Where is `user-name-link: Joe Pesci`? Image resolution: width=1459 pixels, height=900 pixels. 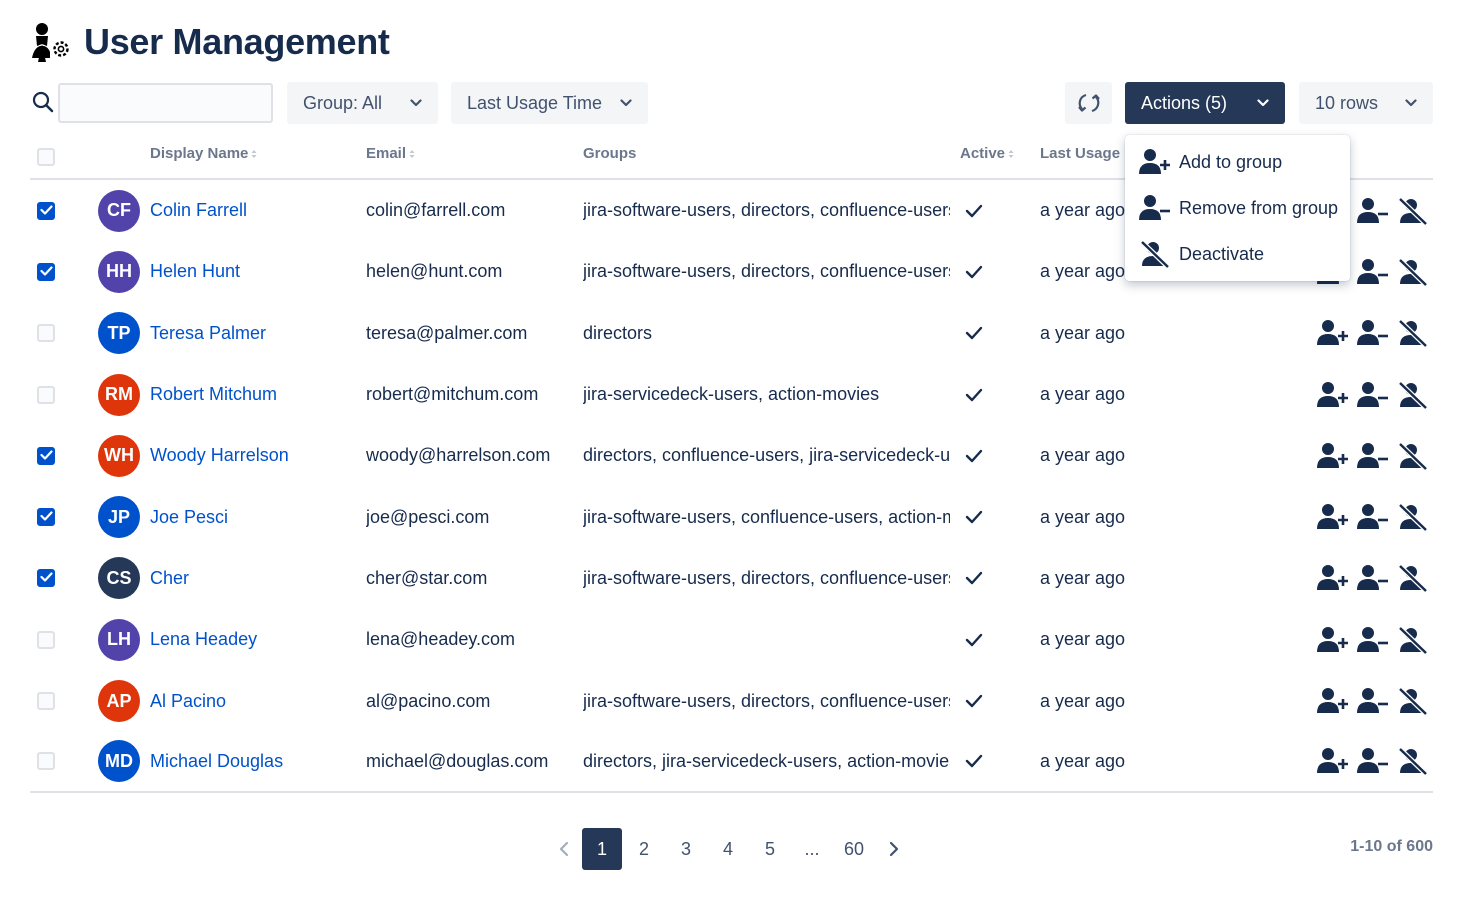
user-name-link: Joe Pesci is located at coordinates (189, 516).